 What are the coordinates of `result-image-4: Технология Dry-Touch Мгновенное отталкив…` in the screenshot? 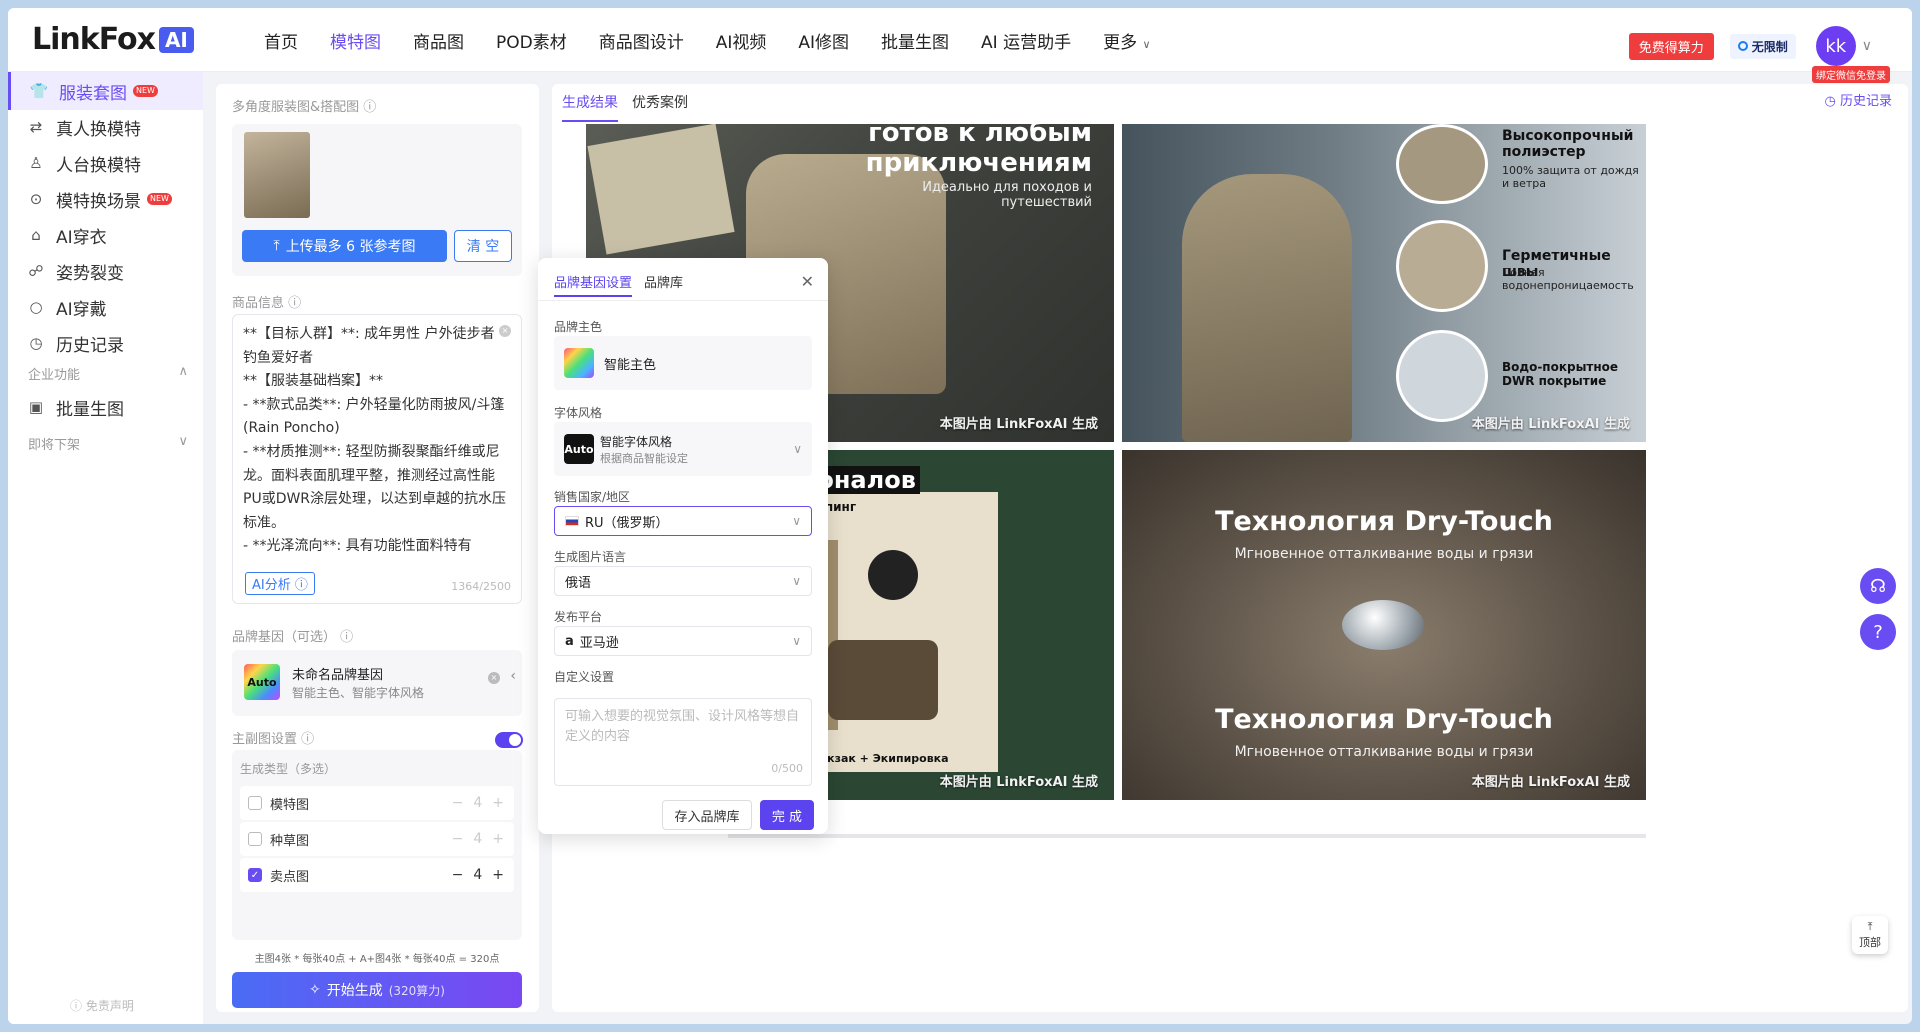 It's located at (1384, 625).